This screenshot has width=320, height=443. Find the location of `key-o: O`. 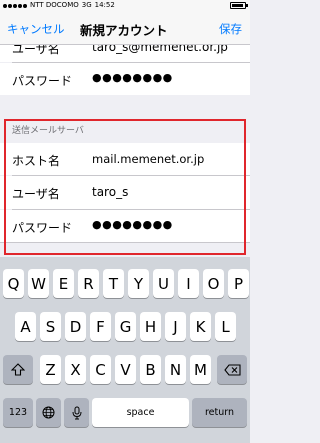

key-o: O is located at coordinates (213, 283).